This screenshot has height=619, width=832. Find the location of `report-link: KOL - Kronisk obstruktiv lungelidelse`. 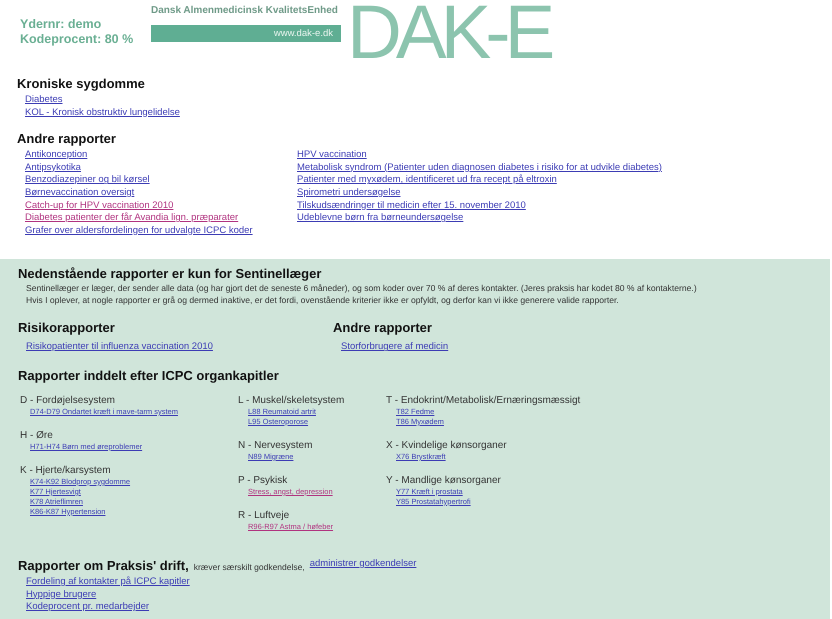

report-link: KOL - Kronisk obstruktiv lungelidelse is located at coordinates (102, 113).